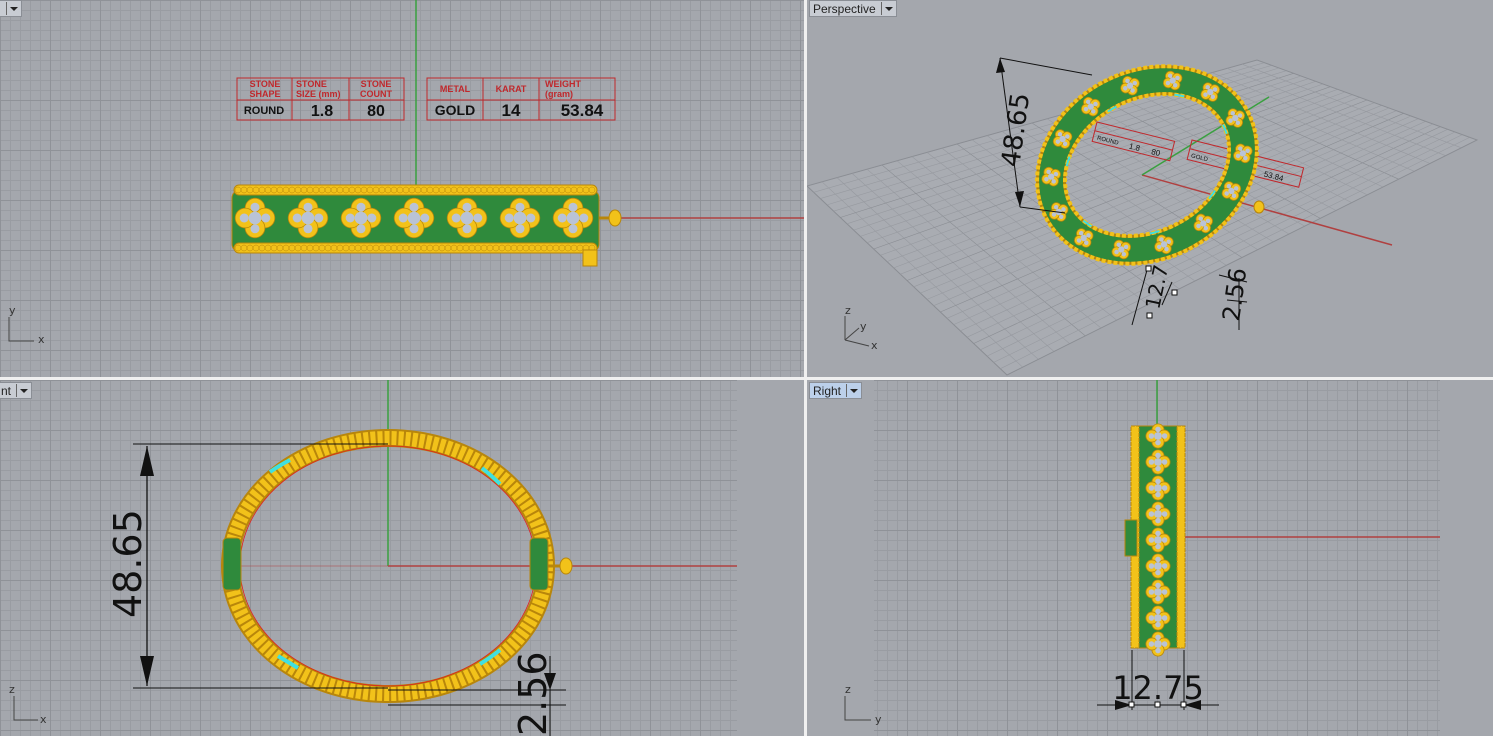  Describe the element at coordinates (455, 89) in the screenshot. I see `metal-header: METAL` at that location.